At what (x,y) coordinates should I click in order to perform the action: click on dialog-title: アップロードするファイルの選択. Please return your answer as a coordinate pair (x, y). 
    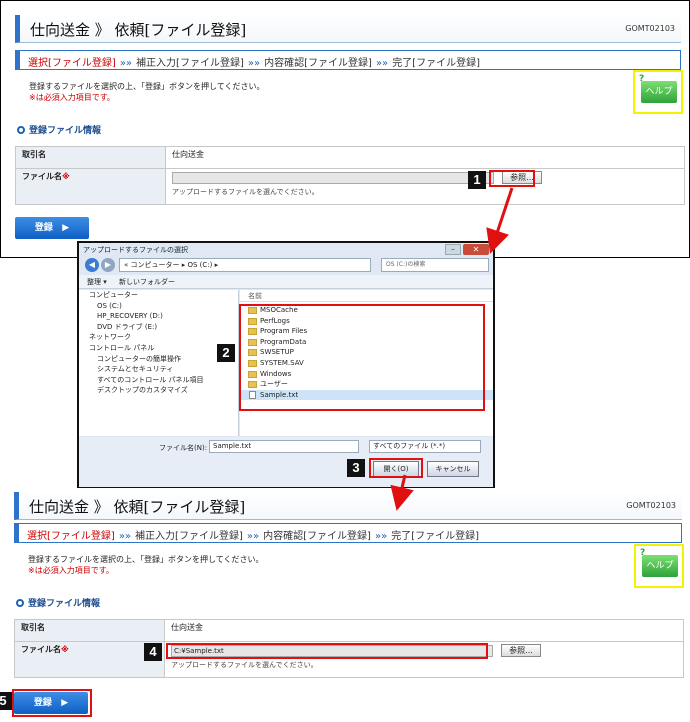
    Looking at the image, I should click on (135, 250).